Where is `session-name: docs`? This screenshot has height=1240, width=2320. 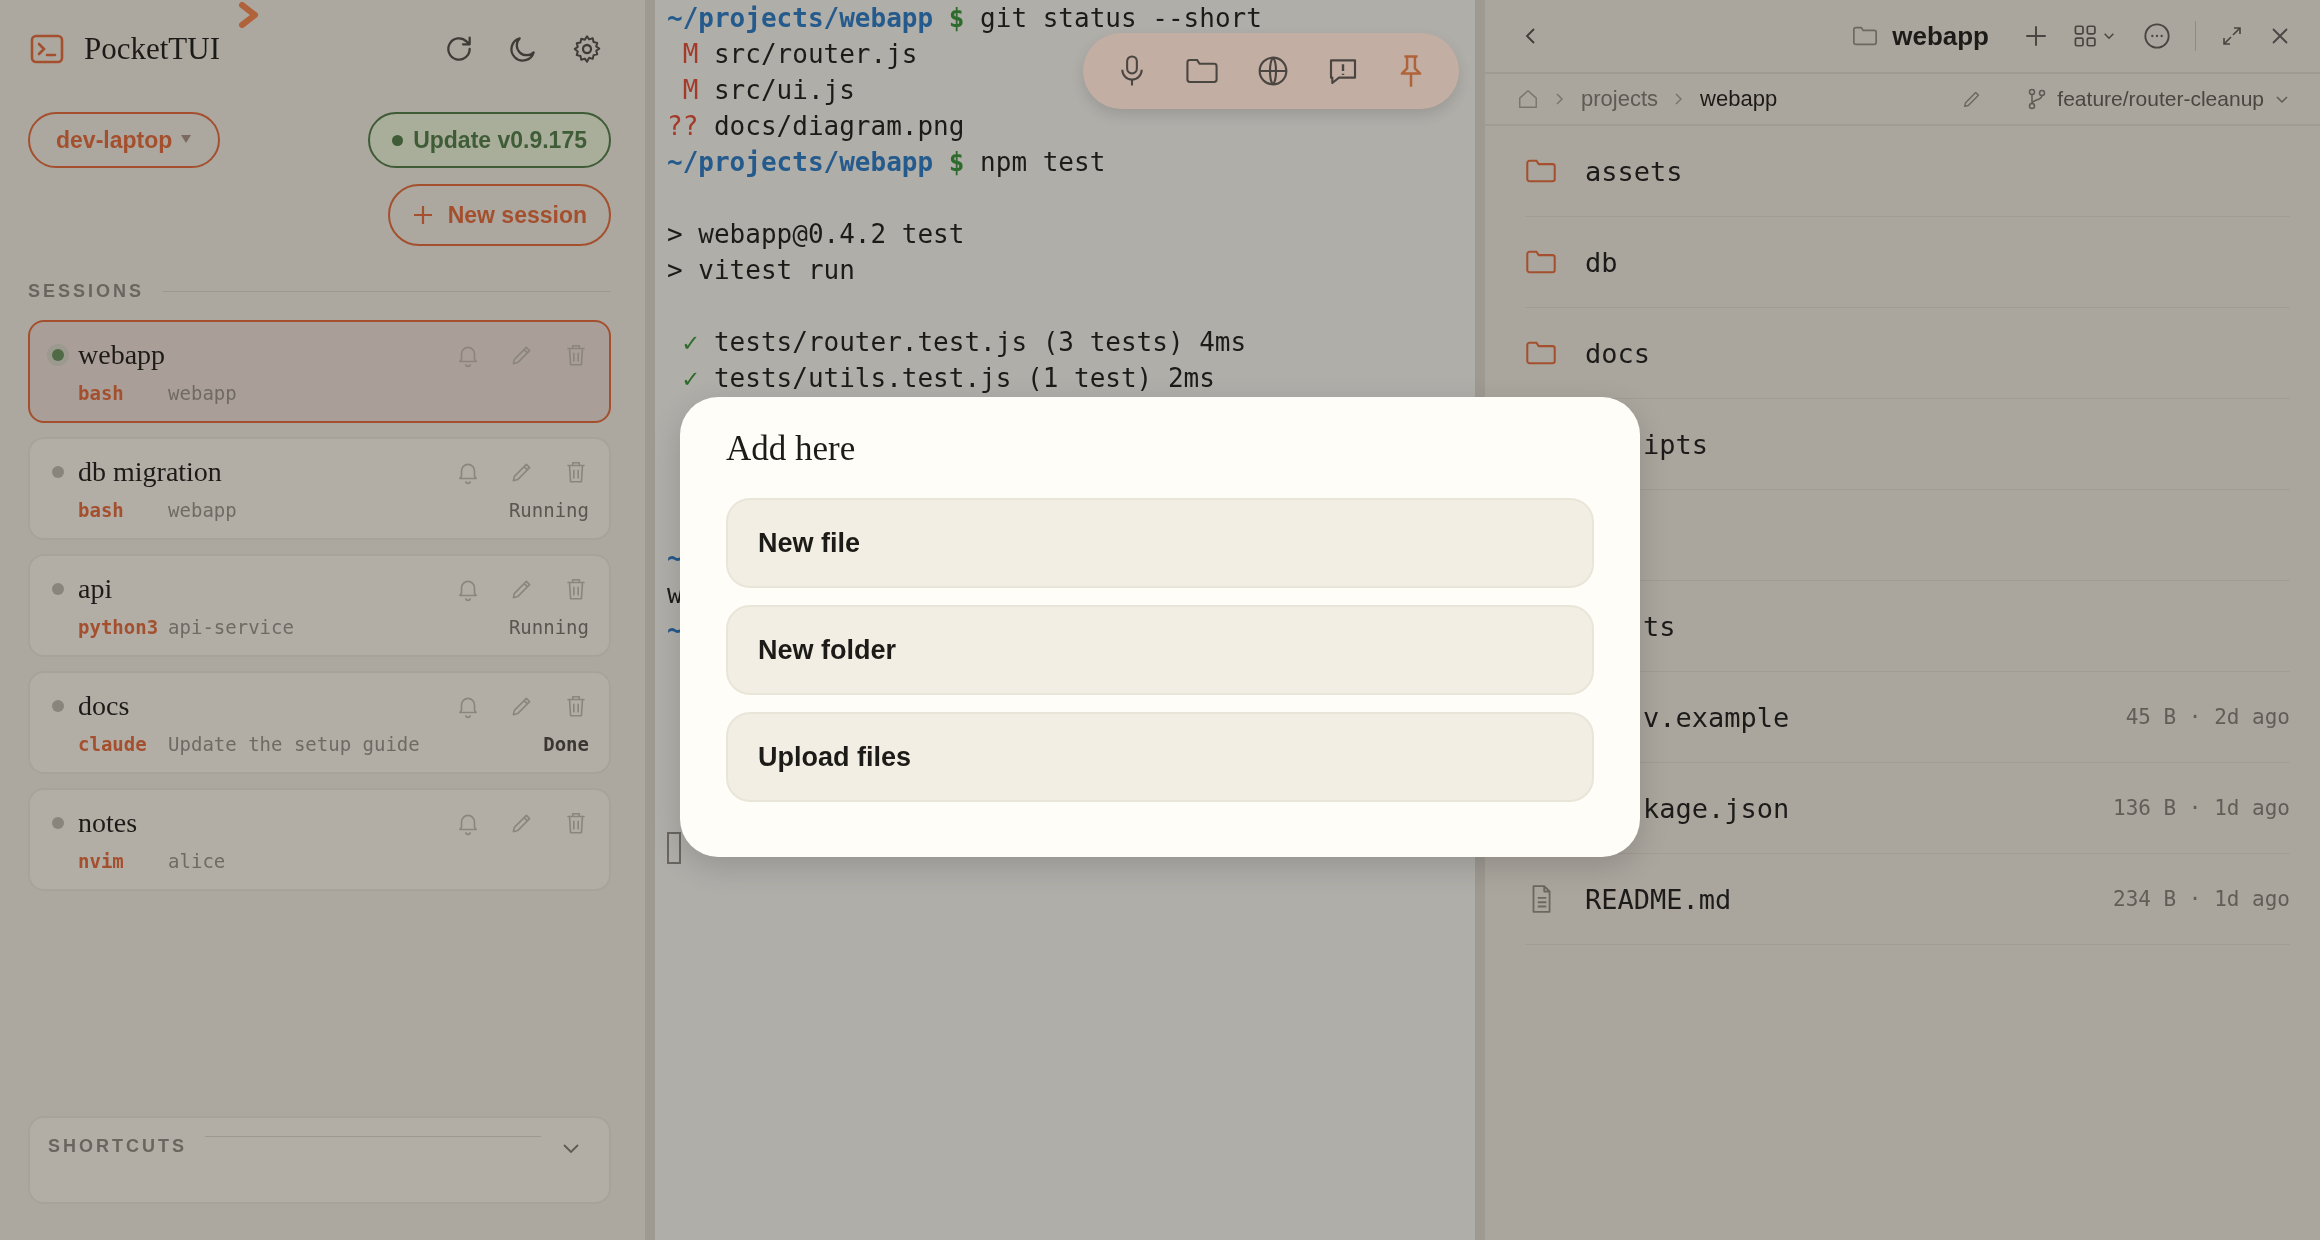 session-name: docs is located at coordinates (104, 706).